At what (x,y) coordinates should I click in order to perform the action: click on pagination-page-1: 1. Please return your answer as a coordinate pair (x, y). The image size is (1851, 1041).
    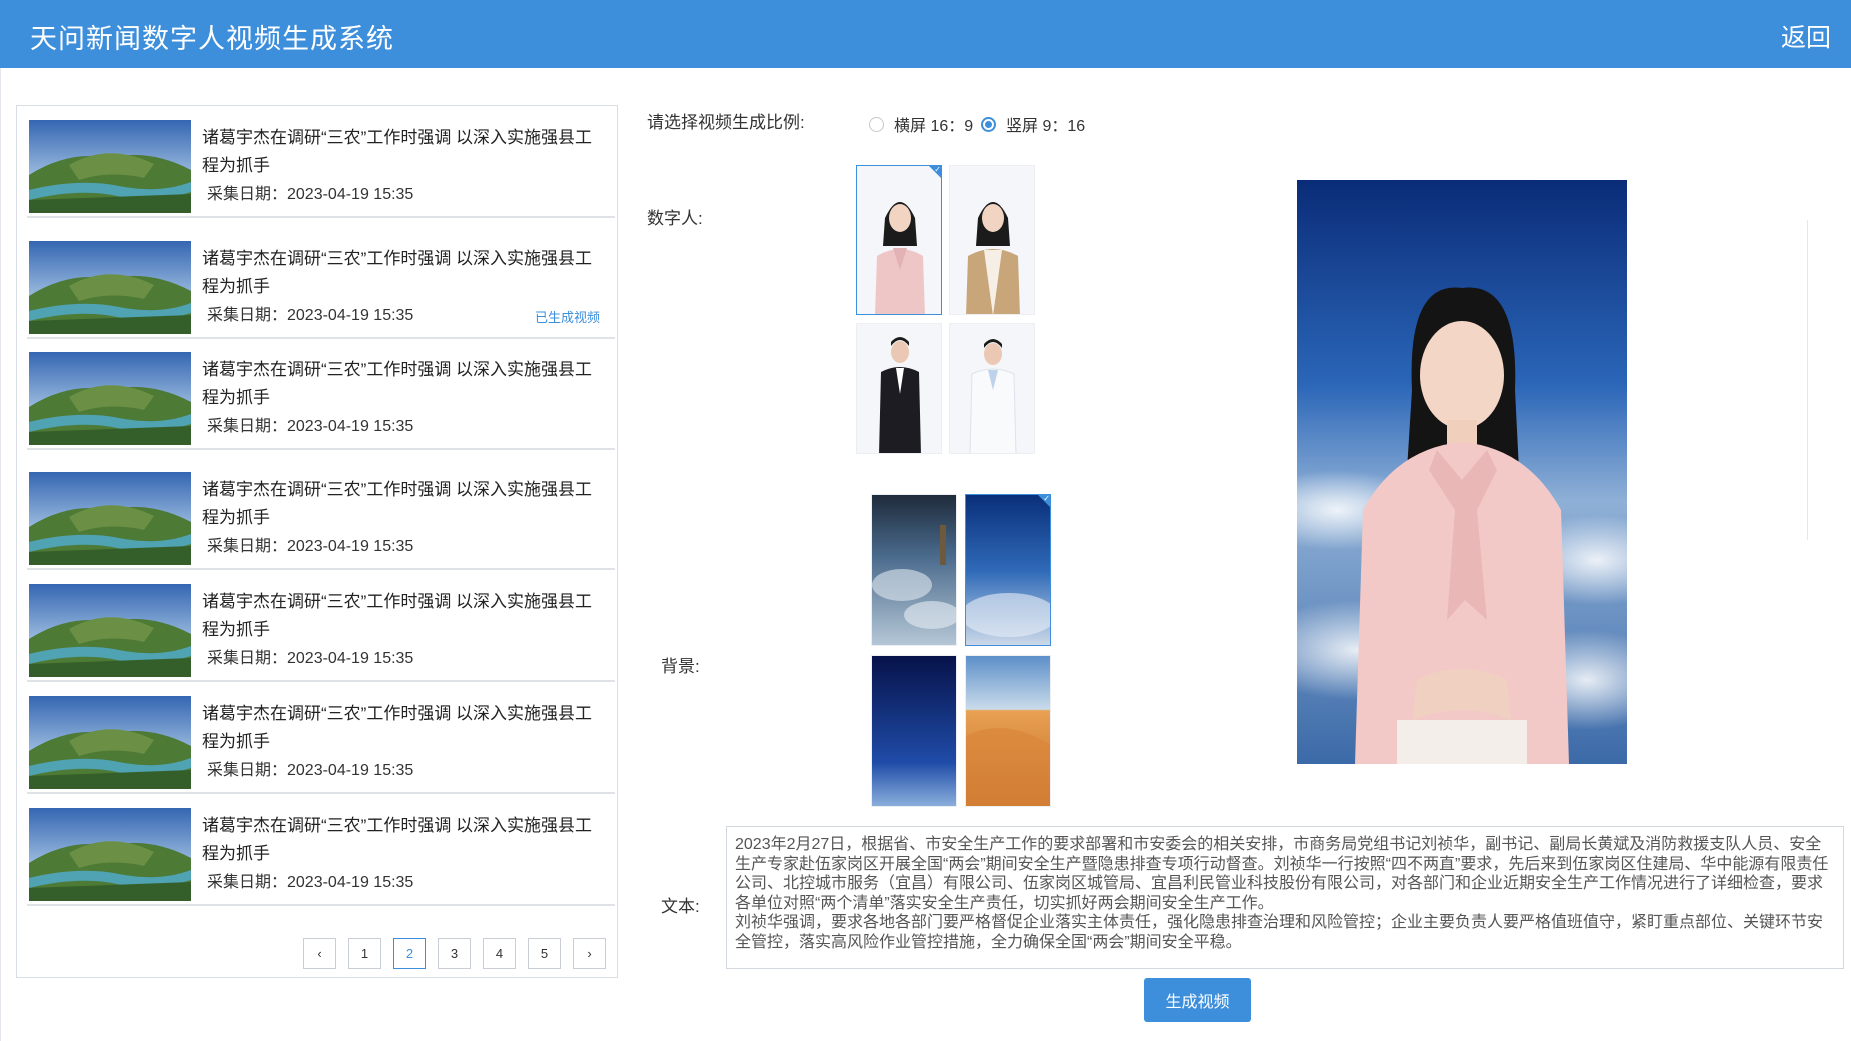
    Looking at the image, I should click on (364, 953).